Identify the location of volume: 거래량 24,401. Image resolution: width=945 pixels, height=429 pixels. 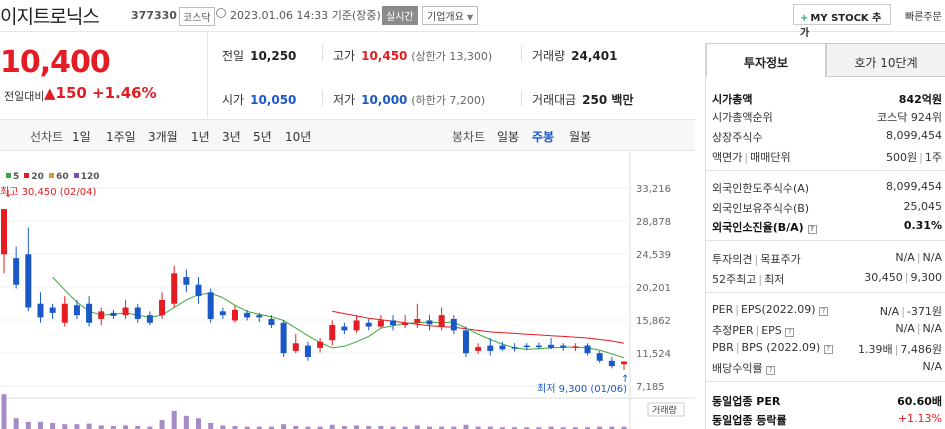
(575, 56).